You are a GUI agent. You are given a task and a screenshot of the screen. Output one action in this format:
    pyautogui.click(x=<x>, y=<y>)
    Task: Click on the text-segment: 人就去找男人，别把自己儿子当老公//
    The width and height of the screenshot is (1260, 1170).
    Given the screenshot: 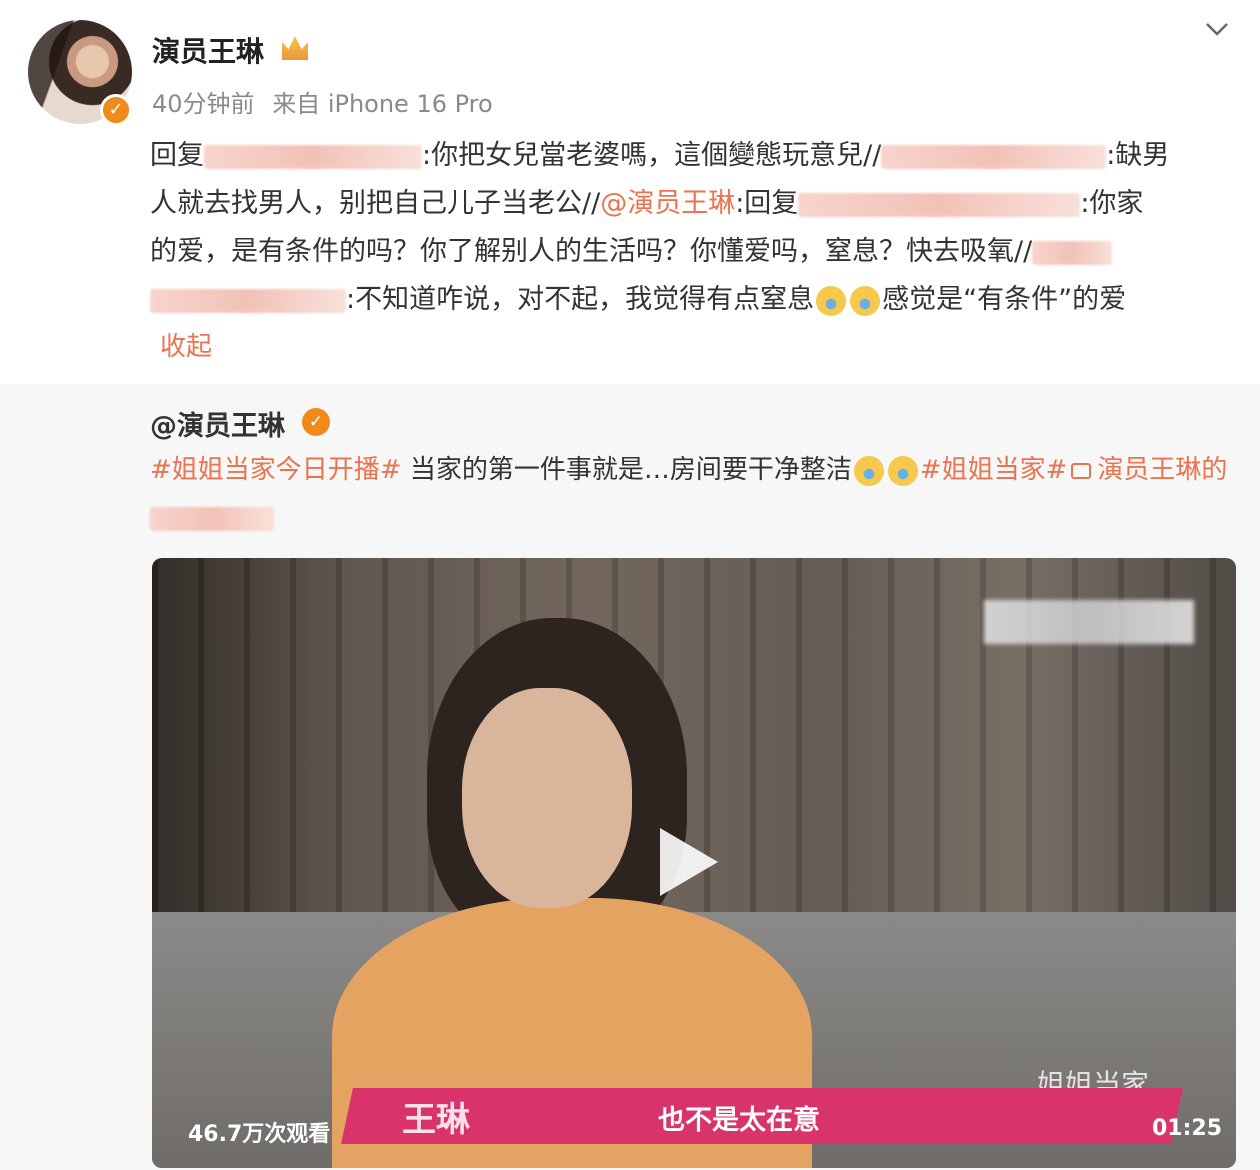 What is the action you would take?
    pyautogui.click(x=375, y=203)
    